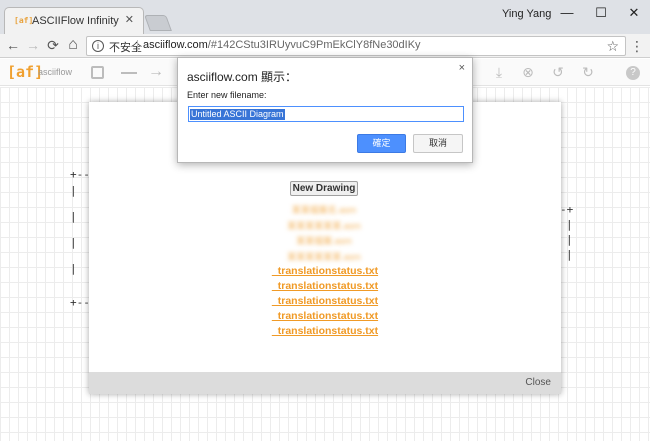 This screenshot has height=441, width=650. I want to click on profile-name: Ying Yang, so click(526, 14).